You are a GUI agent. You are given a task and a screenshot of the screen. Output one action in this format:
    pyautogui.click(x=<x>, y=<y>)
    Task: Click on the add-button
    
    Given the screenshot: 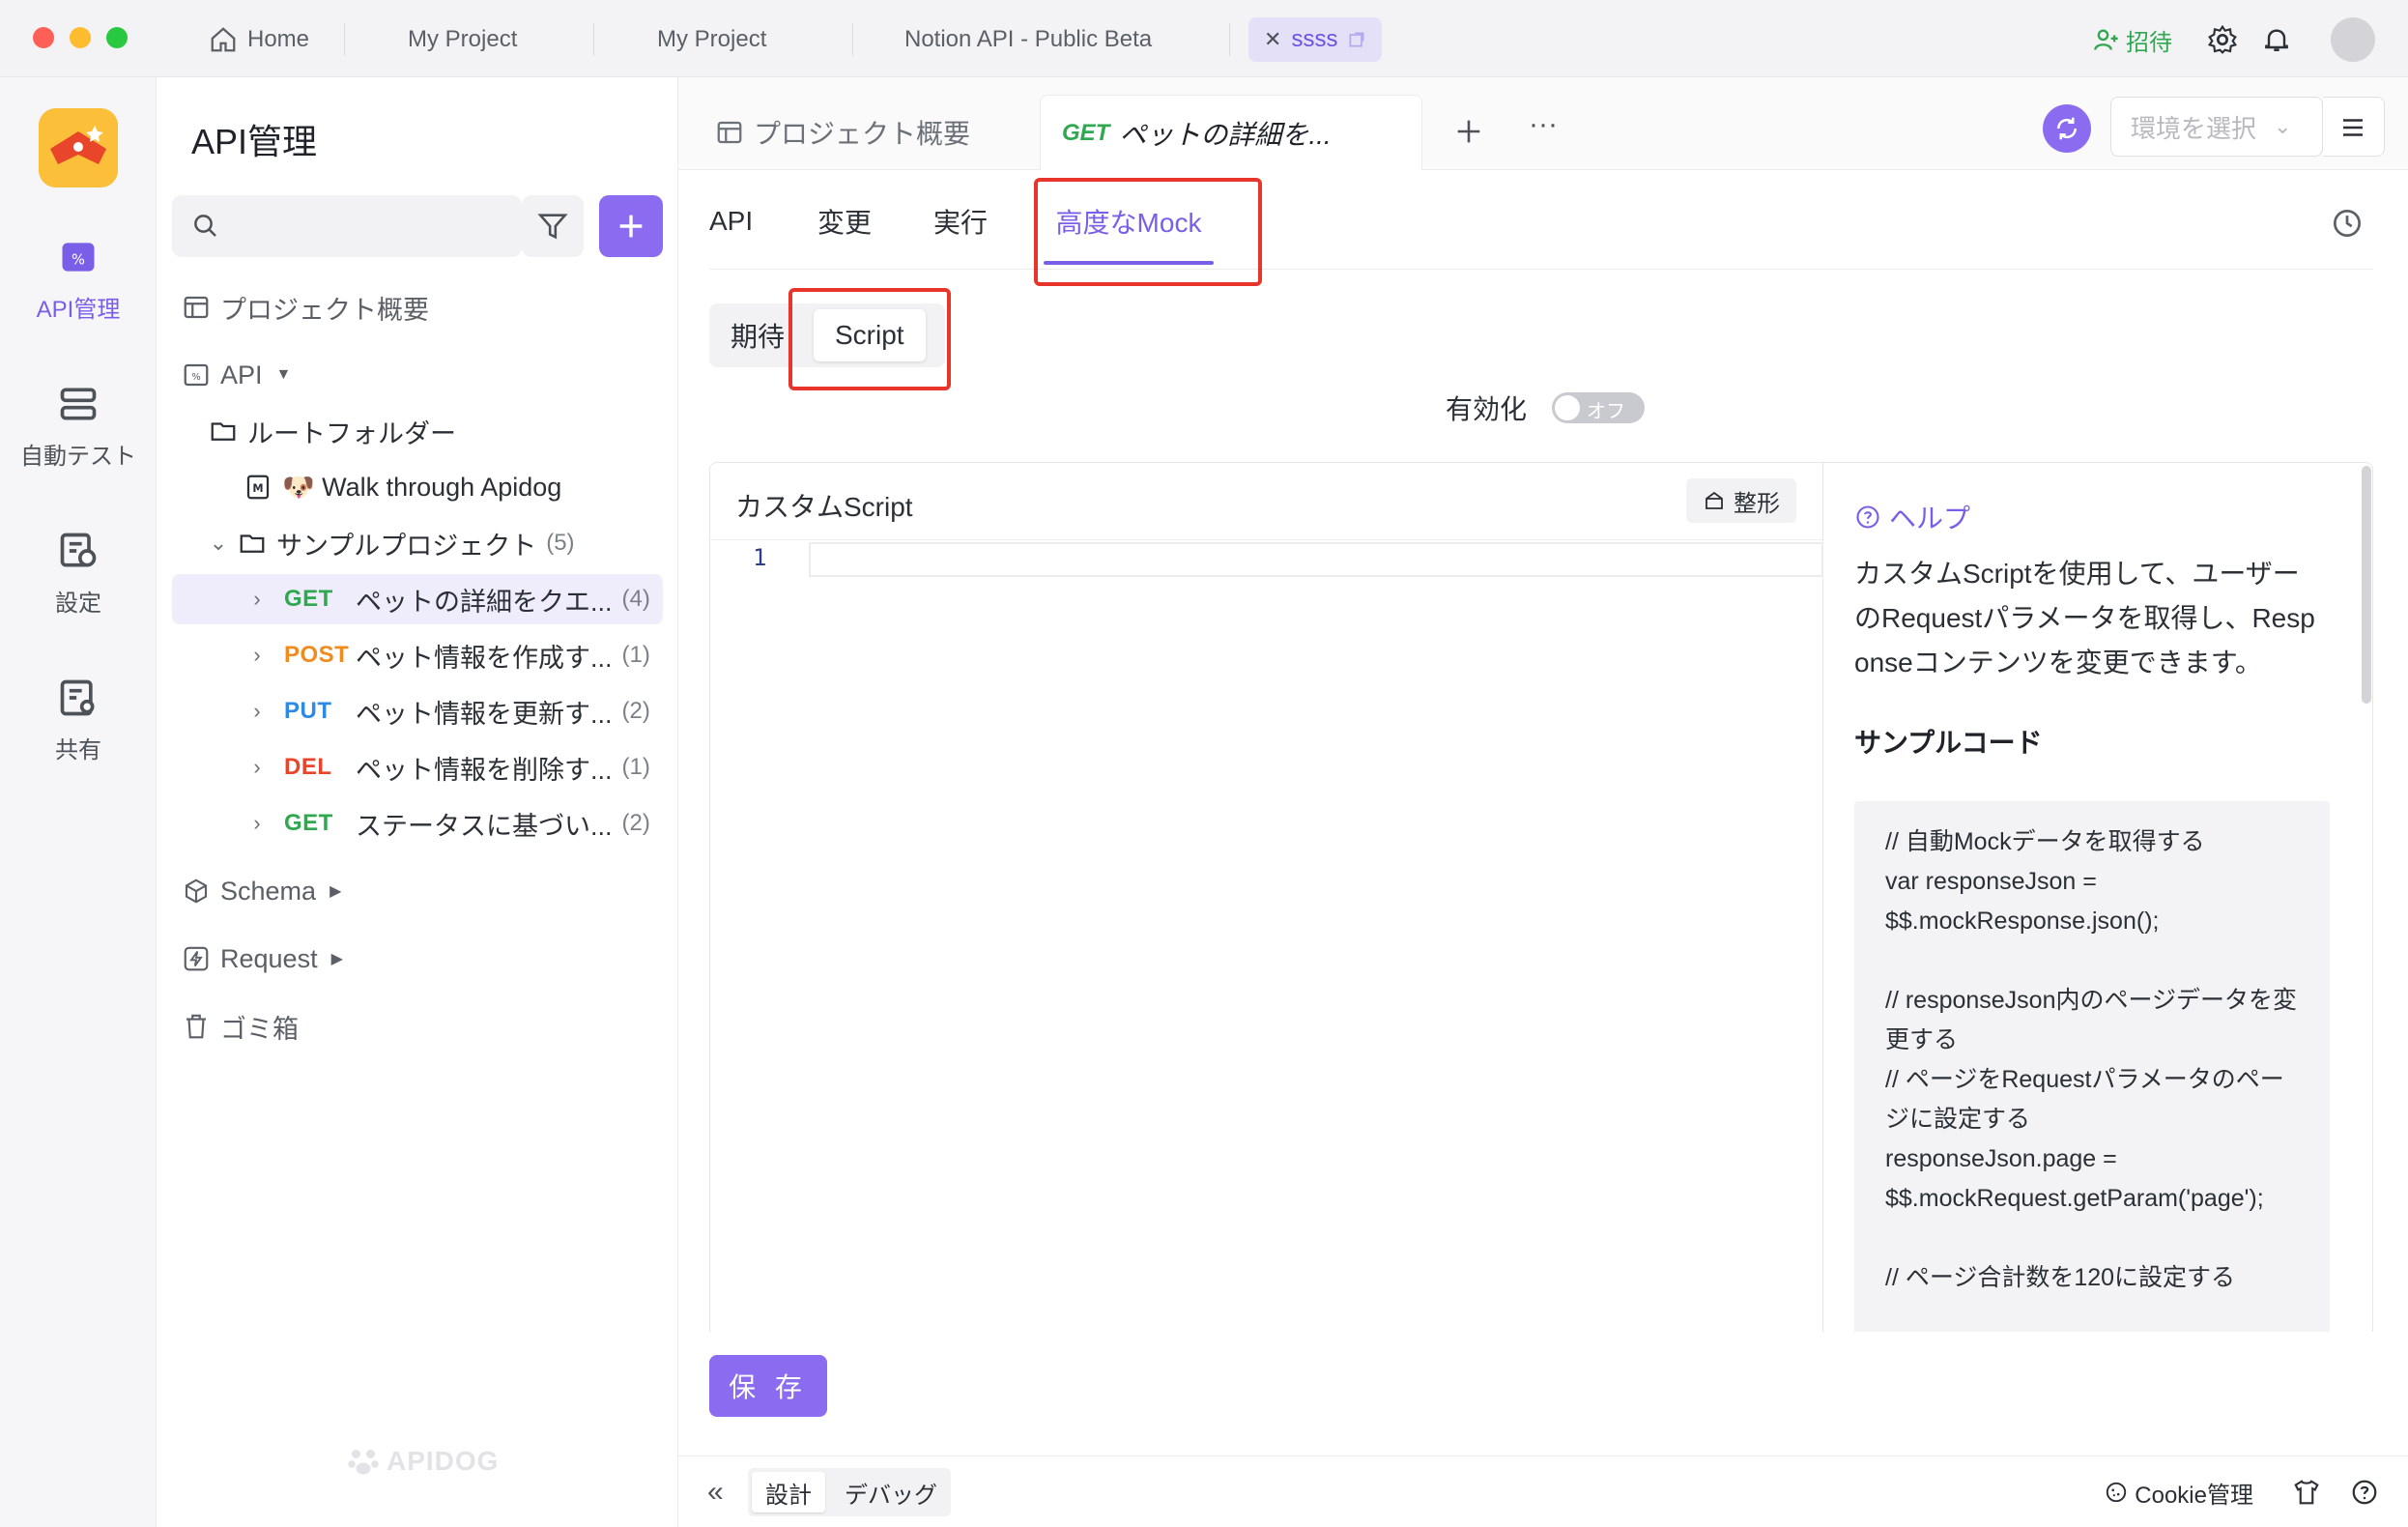 What is the action you would take?
    pyautogui.click(x=631, y=226)
    